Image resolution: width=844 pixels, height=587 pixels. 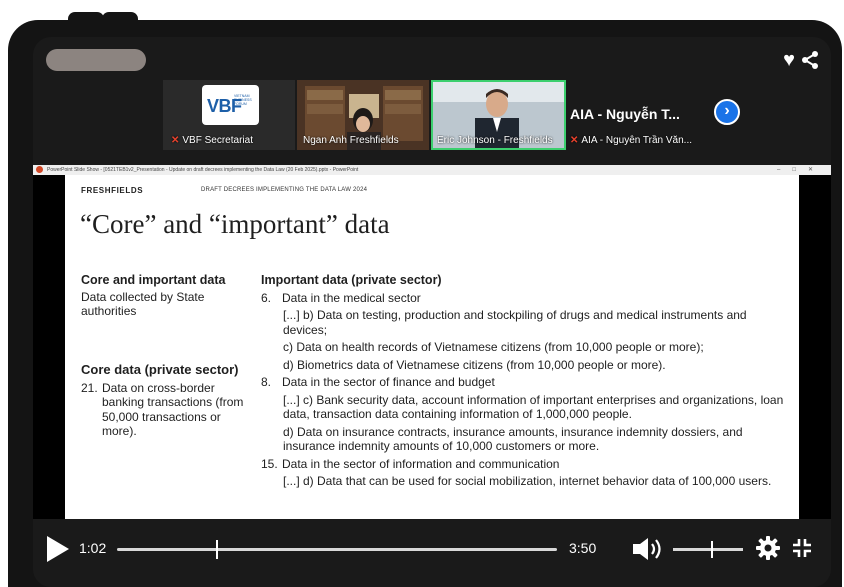 I want to click on participant-name: Ngan Anh Freshfields, so click(x=351, y=140).